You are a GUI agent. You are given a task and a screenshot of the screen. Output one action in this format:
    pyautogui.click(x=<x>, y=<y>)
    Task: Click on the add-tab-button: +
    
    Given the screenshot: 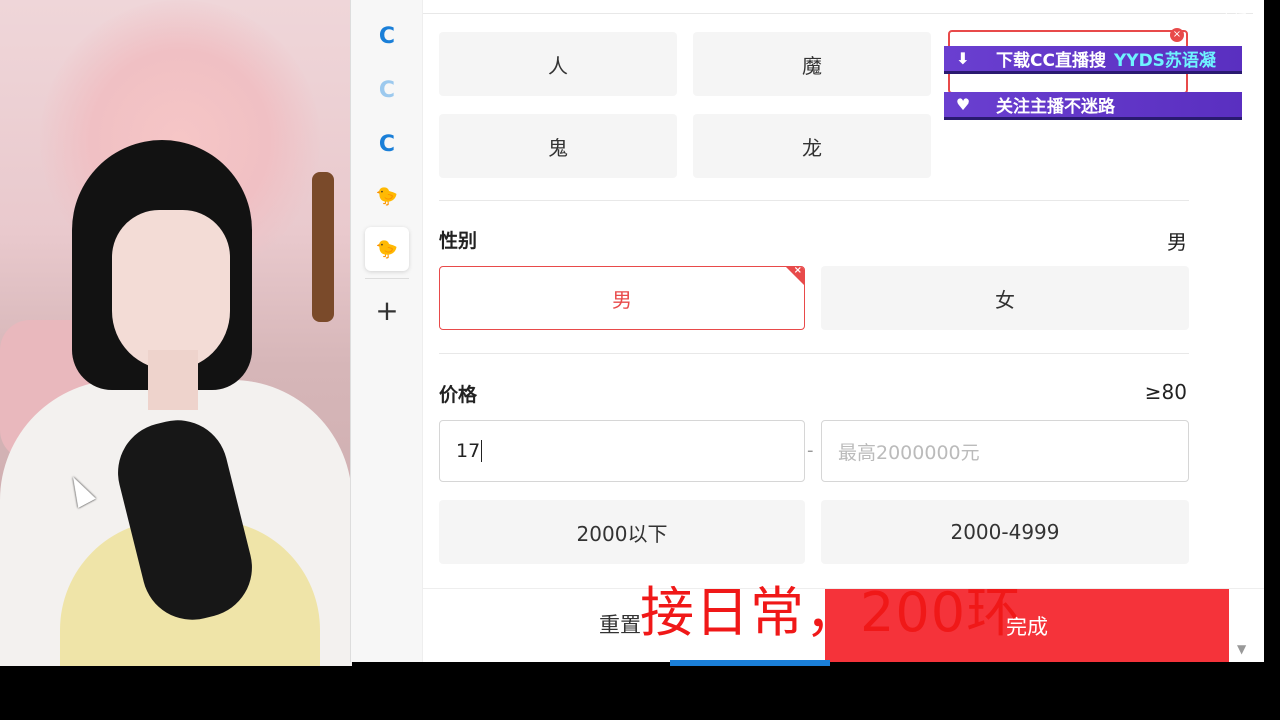 What is the action you would take?
    pyautogui.click(x=387, y=310)
    